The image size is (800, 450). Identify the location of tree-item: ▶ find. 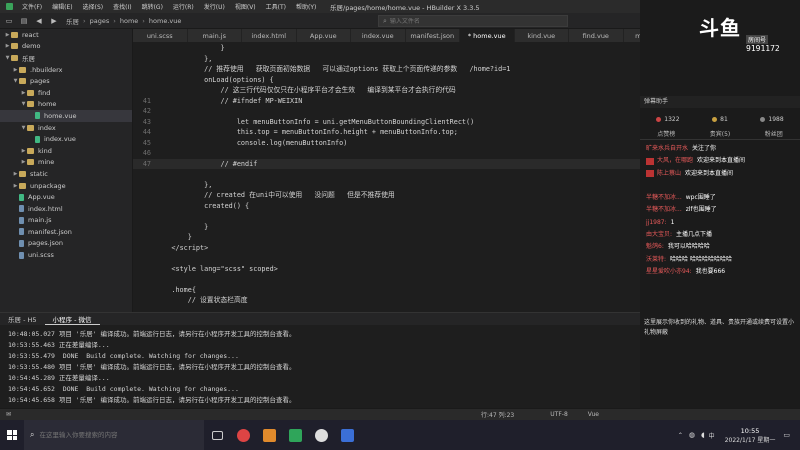
(66, 93).